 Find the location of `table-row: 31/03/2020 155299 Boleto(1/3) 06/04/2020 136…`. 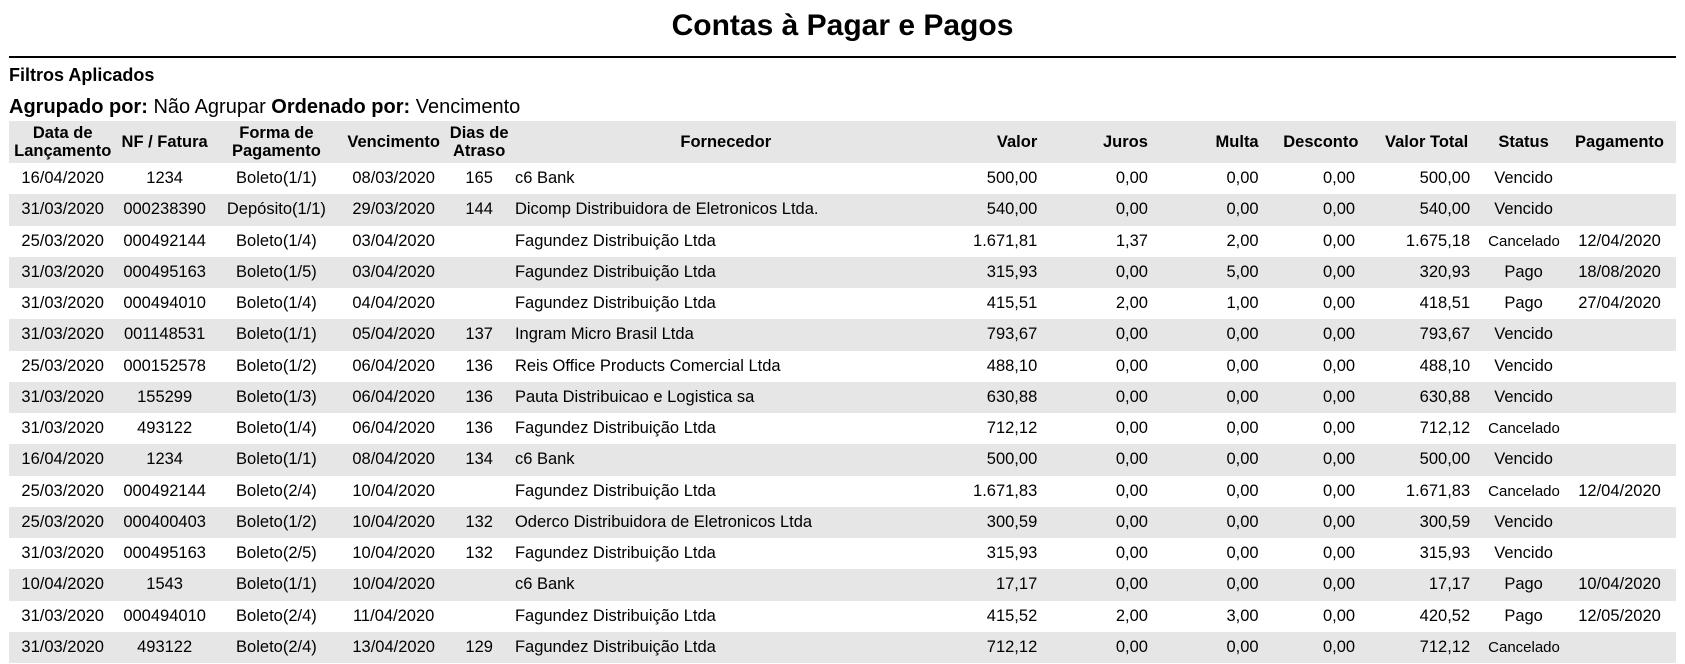

table-row: 31/03/2020 155299 Boleto(1/3) 06/04/2020 136… is located at coordinates (842, 397).